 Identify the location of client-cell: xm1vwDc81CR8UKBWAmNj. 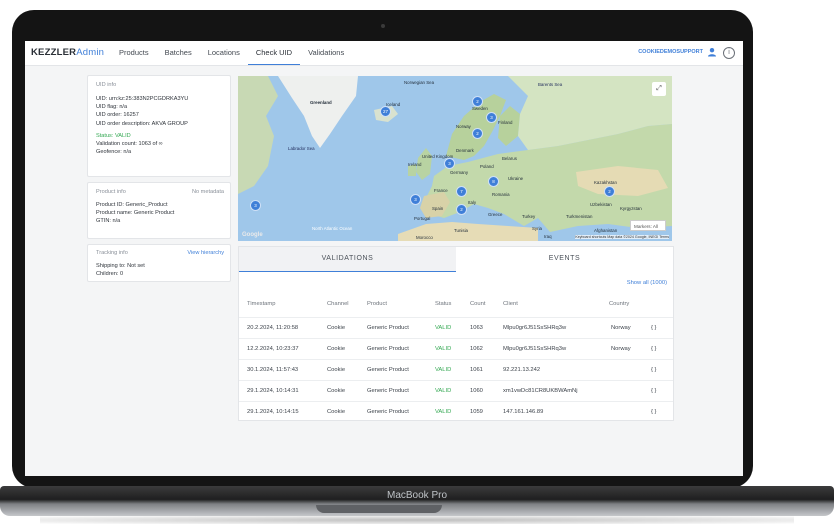
(540, 391).